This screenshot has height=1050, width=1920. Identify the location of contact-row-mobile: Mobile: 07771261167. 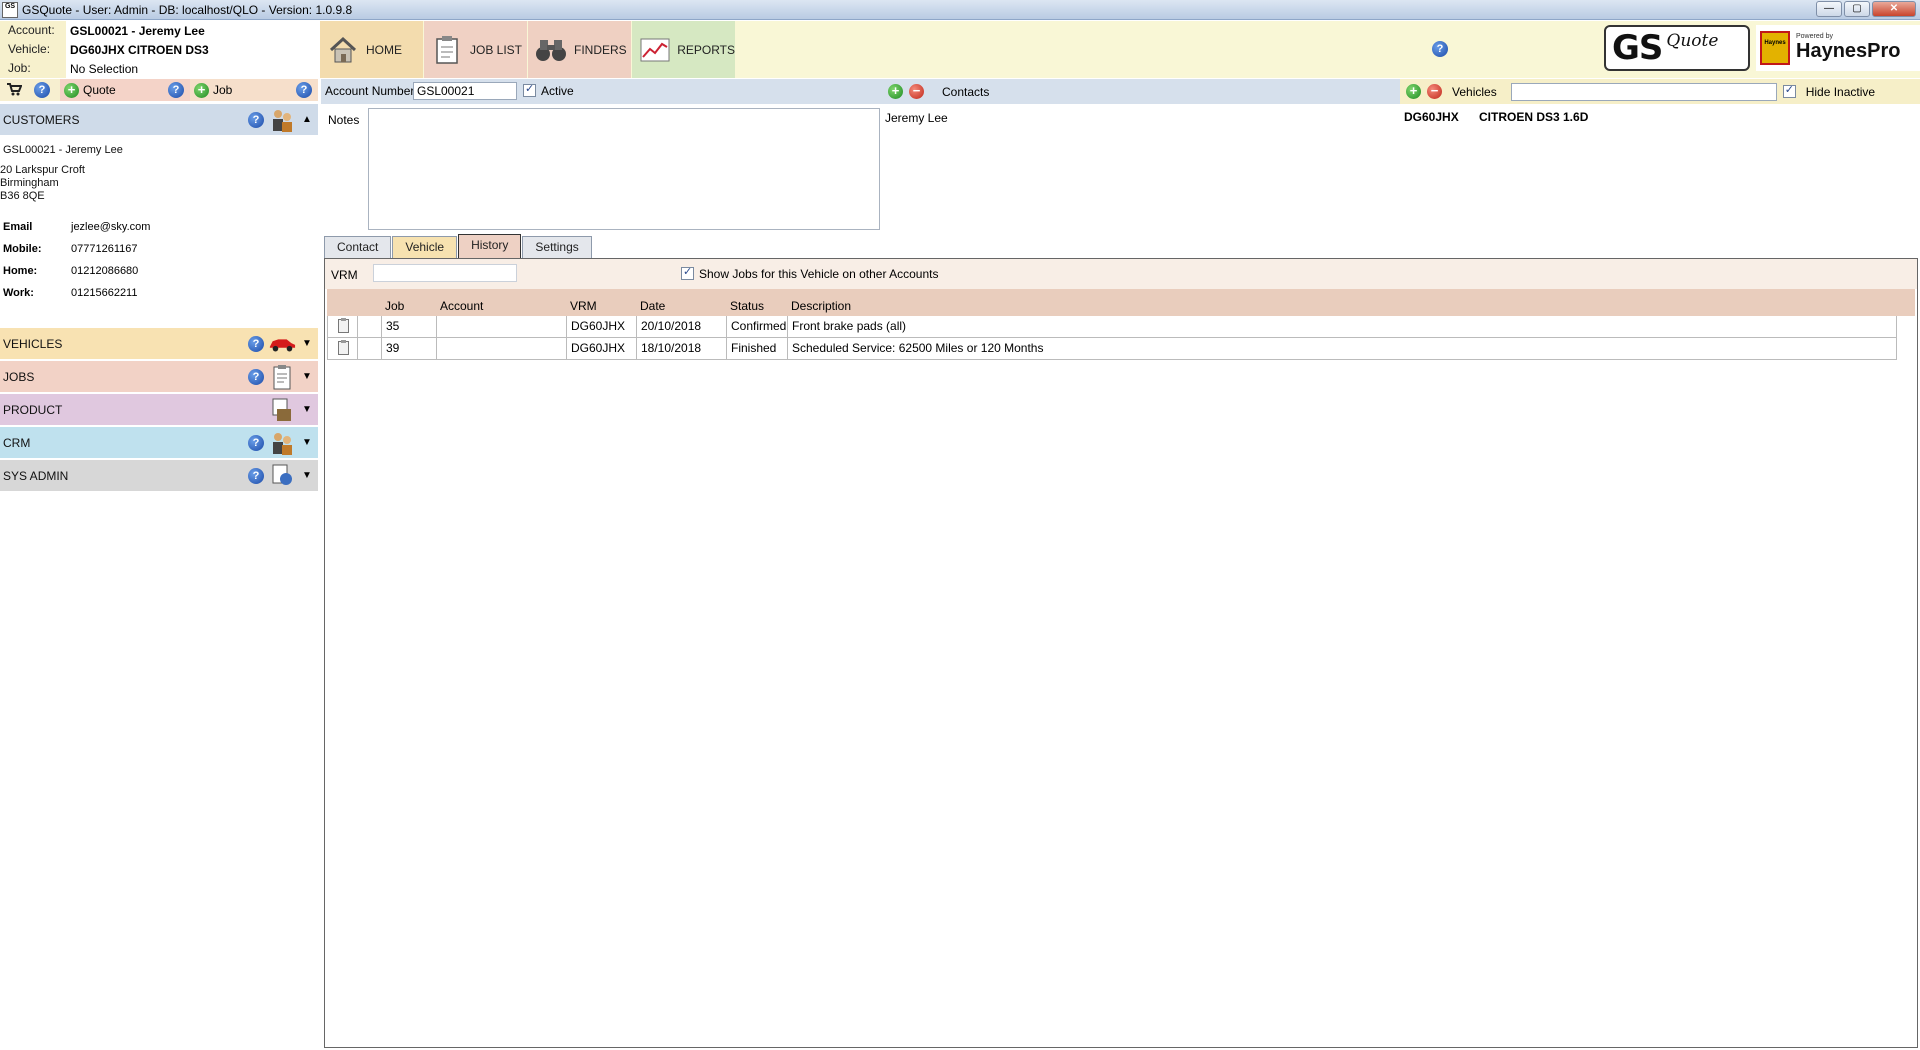
(76, 249).